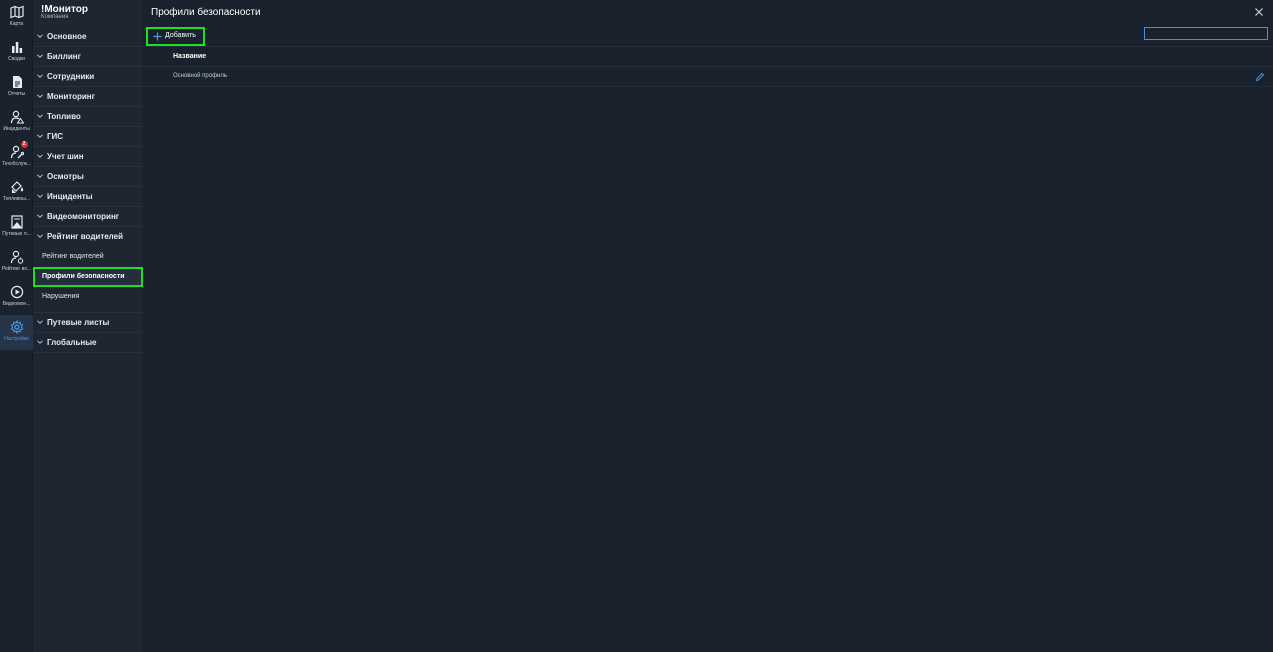  Describe the element at coordinates (16, 339) in the screenshot. I see `rail-label: Настройки` at that location.